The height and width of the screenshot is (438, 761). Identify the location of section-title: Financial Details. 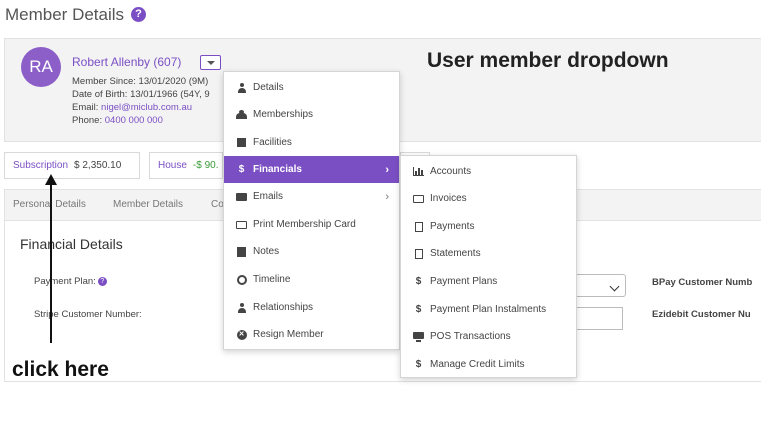
(71, 244).